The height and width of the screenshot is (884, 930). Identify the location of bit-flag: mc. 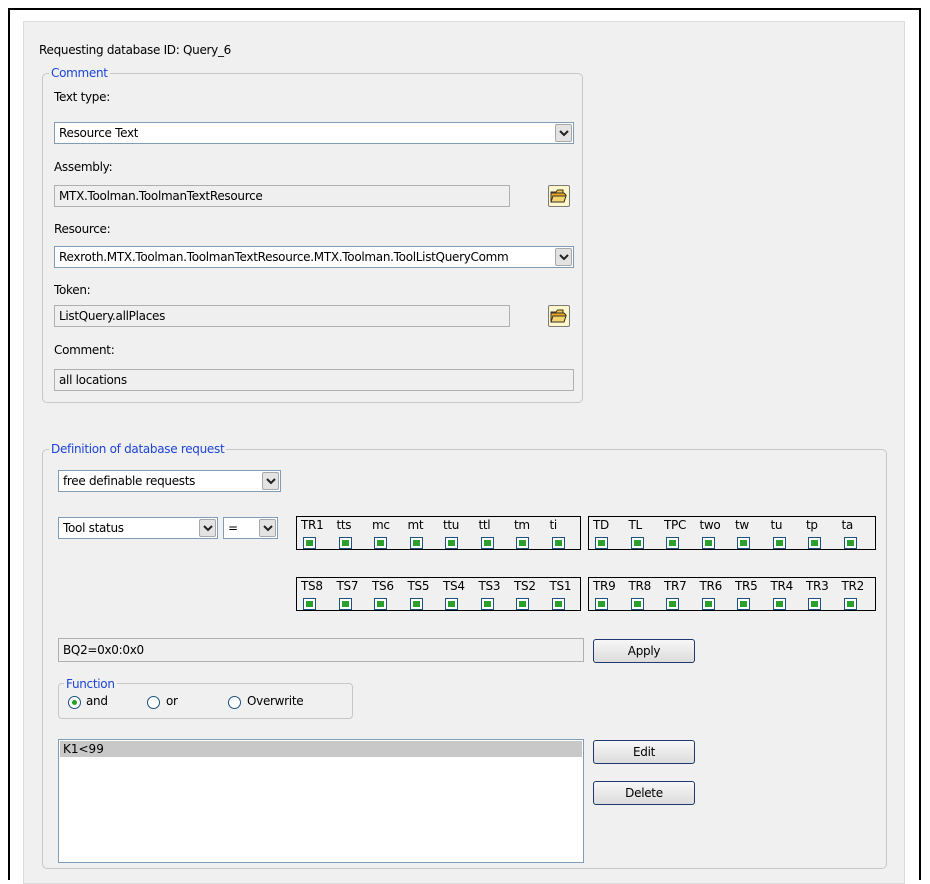
(386, 534).